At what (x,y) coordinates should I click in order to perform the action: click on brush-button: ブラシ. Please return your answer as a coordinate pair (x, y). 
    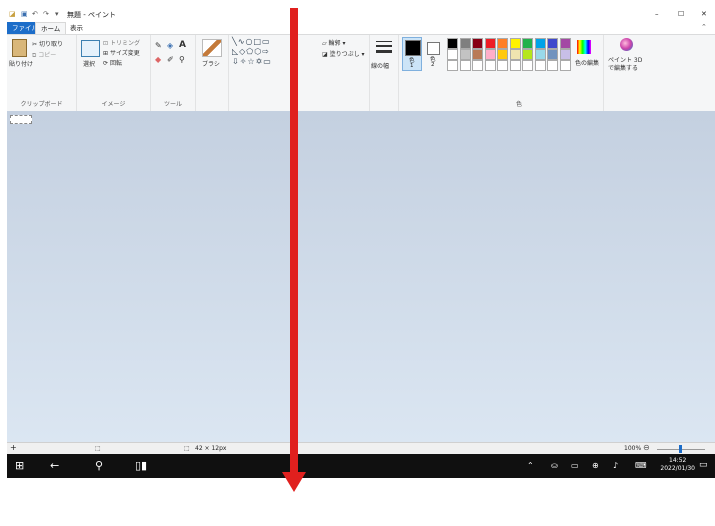
    Looking at the image, I should click on (211, 63).